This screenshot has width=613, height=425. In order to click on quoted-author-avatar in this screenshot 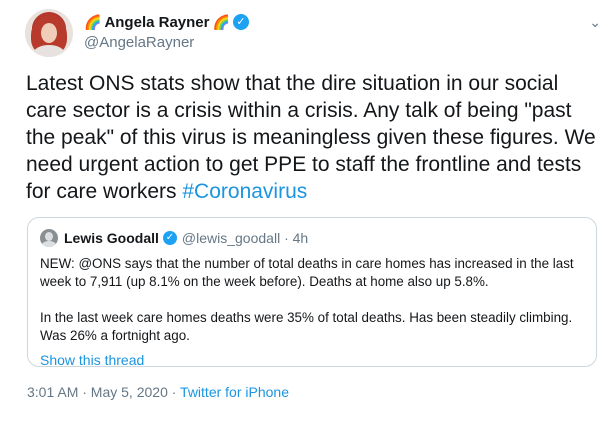, I will do `click(49, 238)`.